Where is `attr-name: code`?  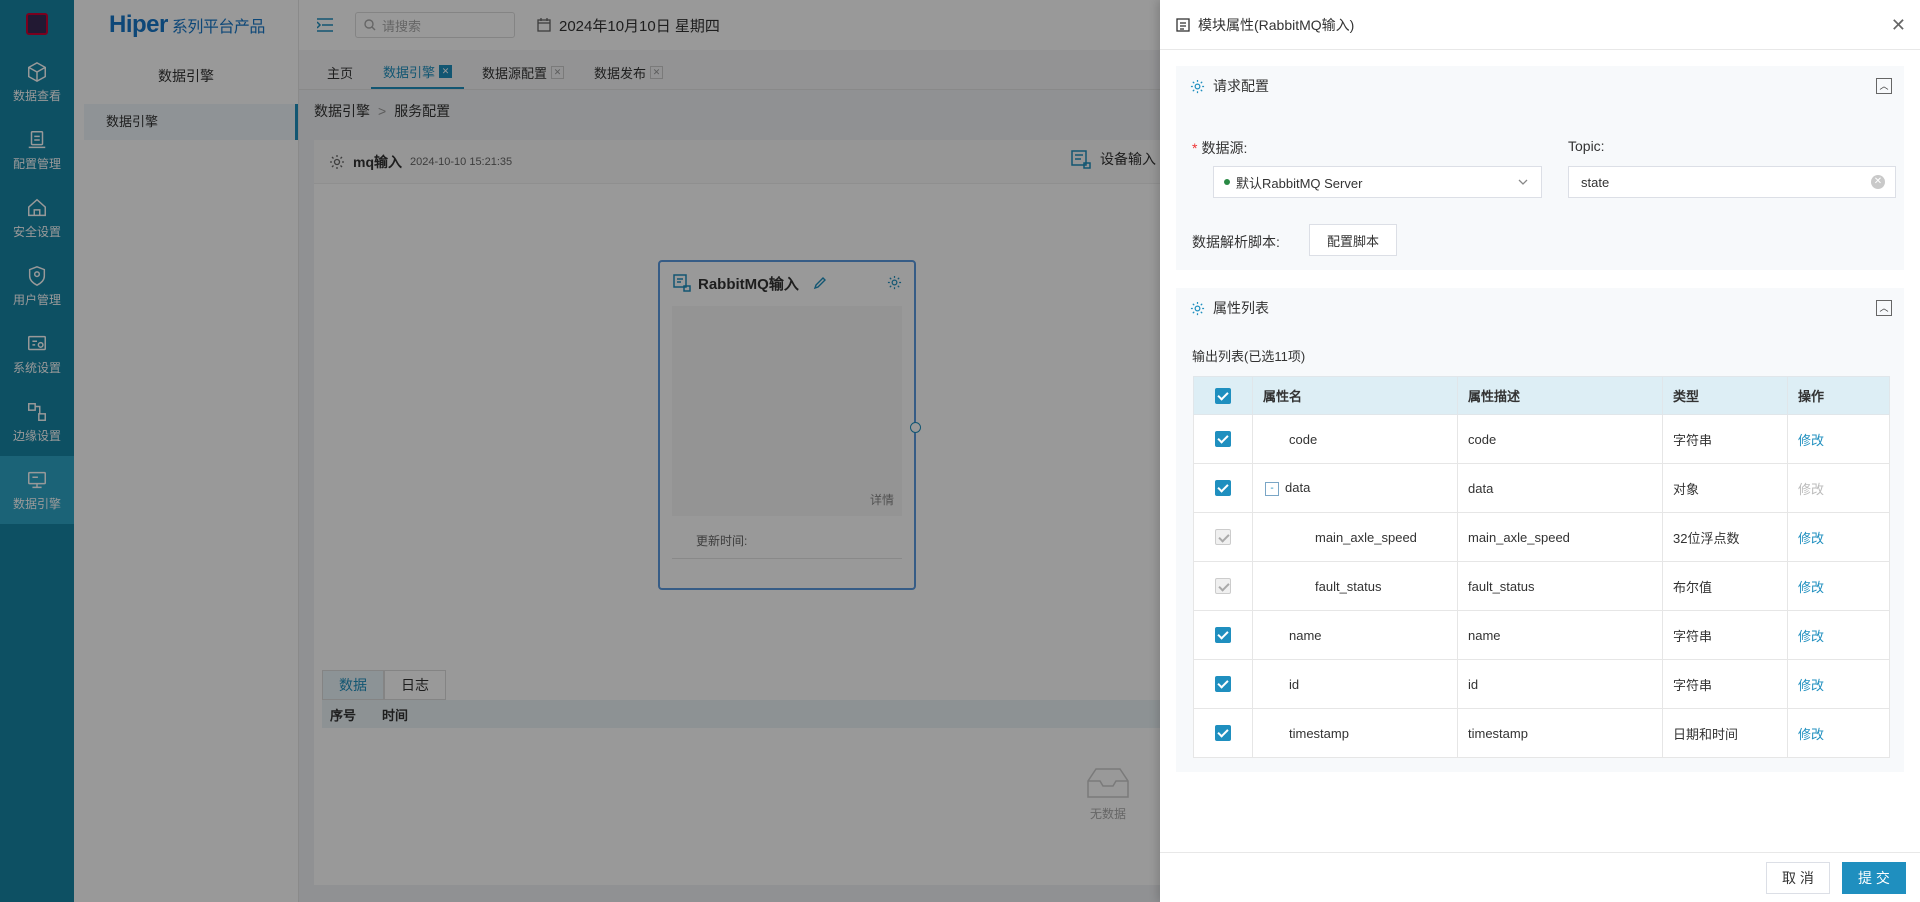 attr-name: code is located at coordinates (1355, 439).